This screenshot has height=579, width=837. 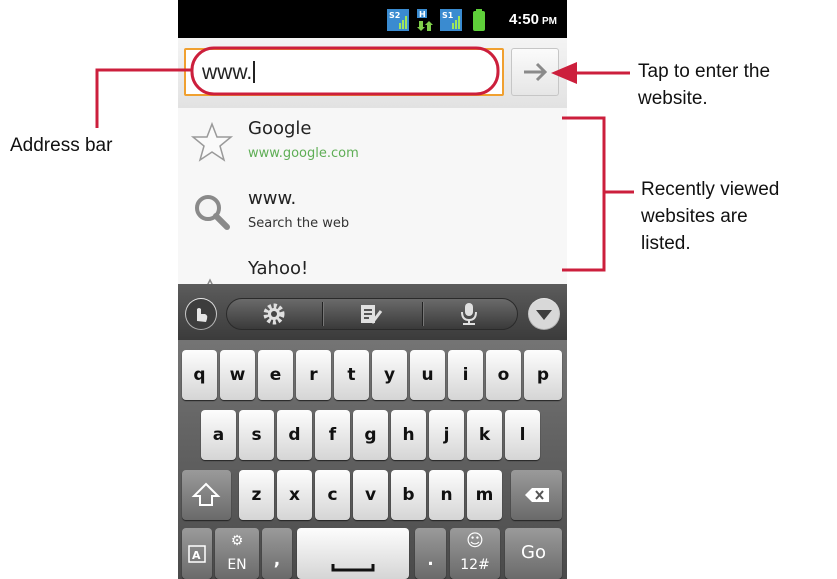 I want to click on annotation-line: listed., so click(x=666, y=243).